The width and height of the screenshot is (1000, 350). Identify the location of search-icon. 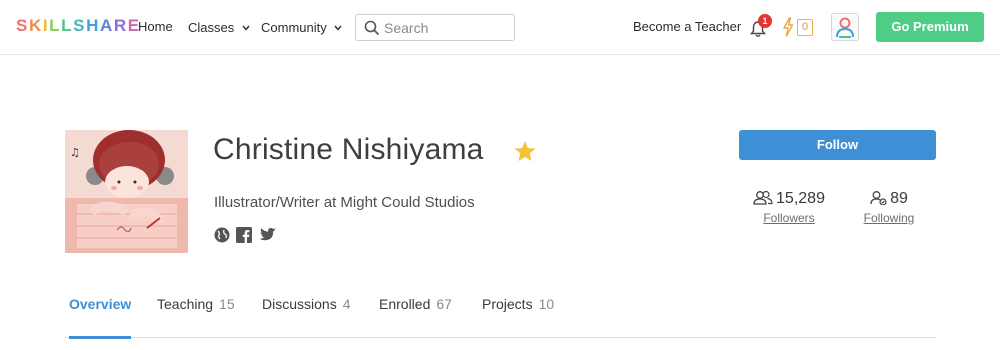
(372, 28).